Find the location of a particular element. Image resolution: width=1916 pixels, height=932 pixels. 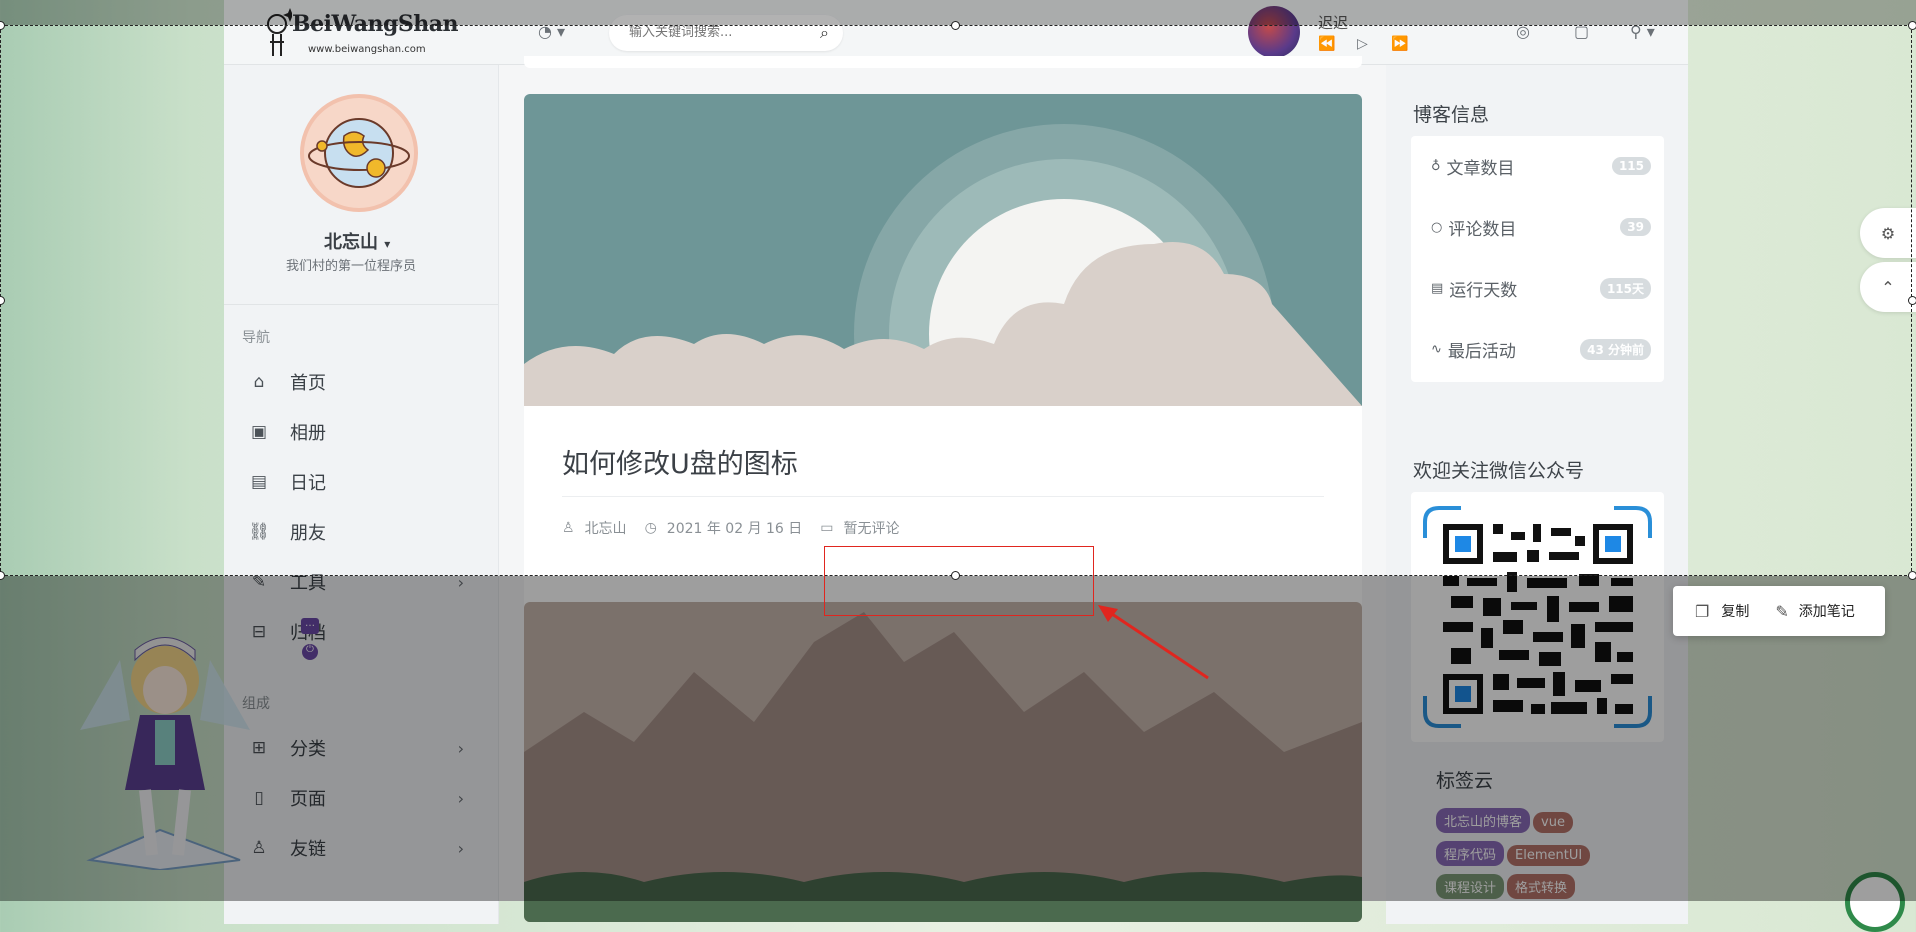

resize-handle-top is located at coordinates (955, 25).